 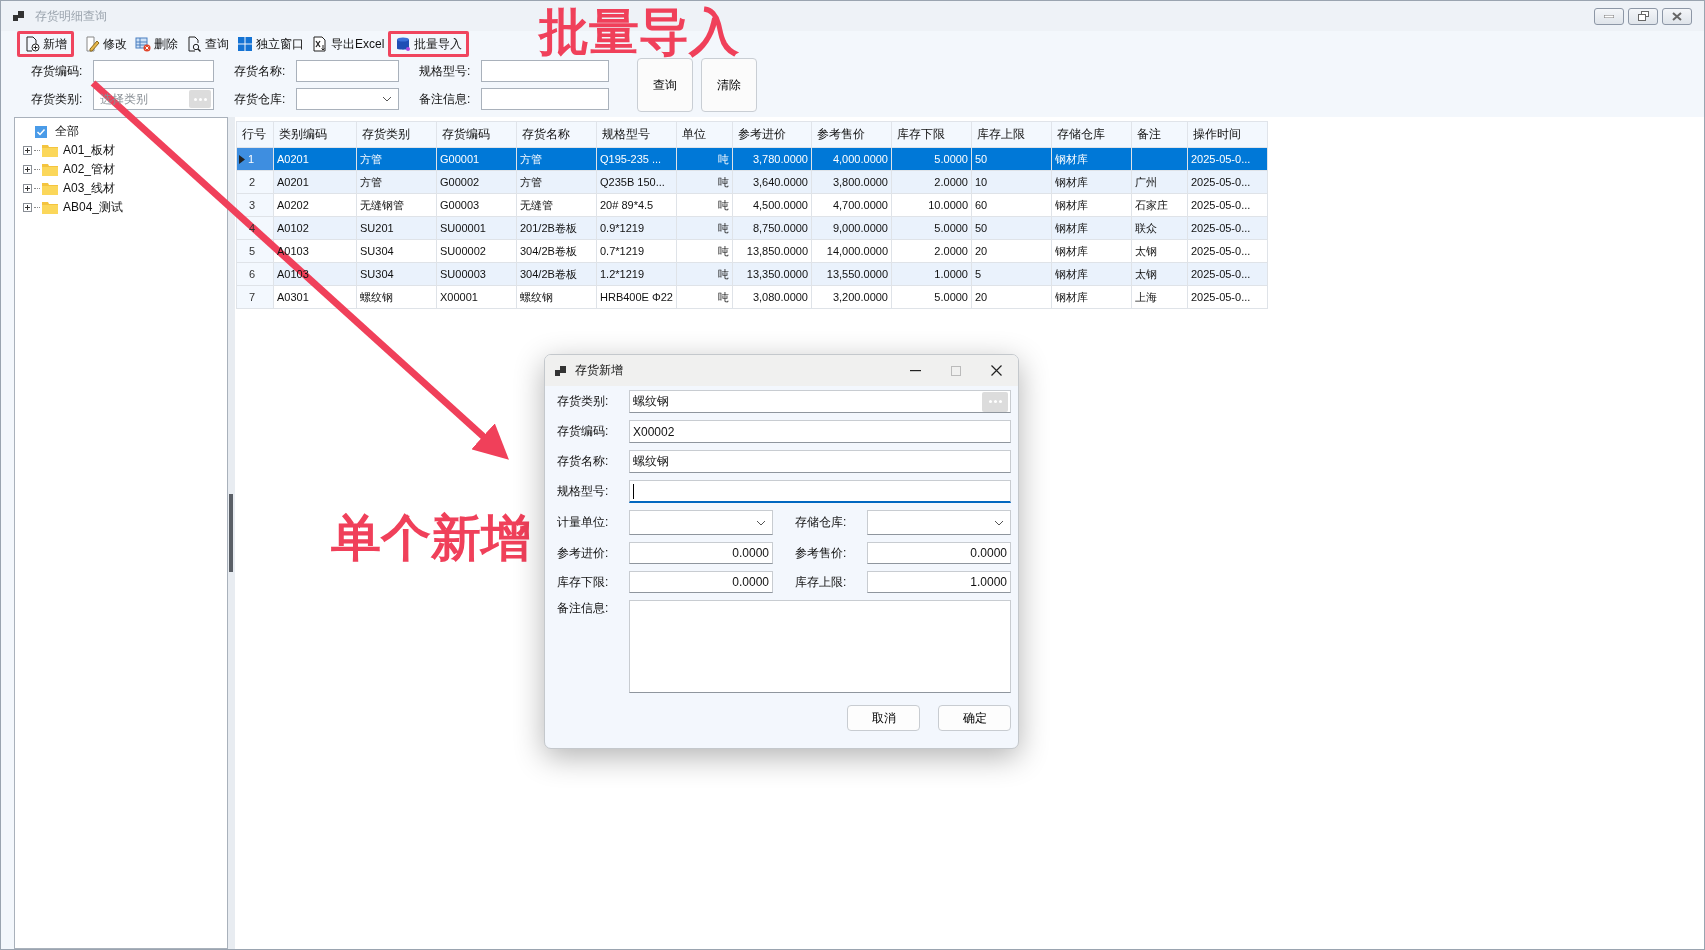 I want to click on input-field: 1.0000, so click(x=939, y=582).